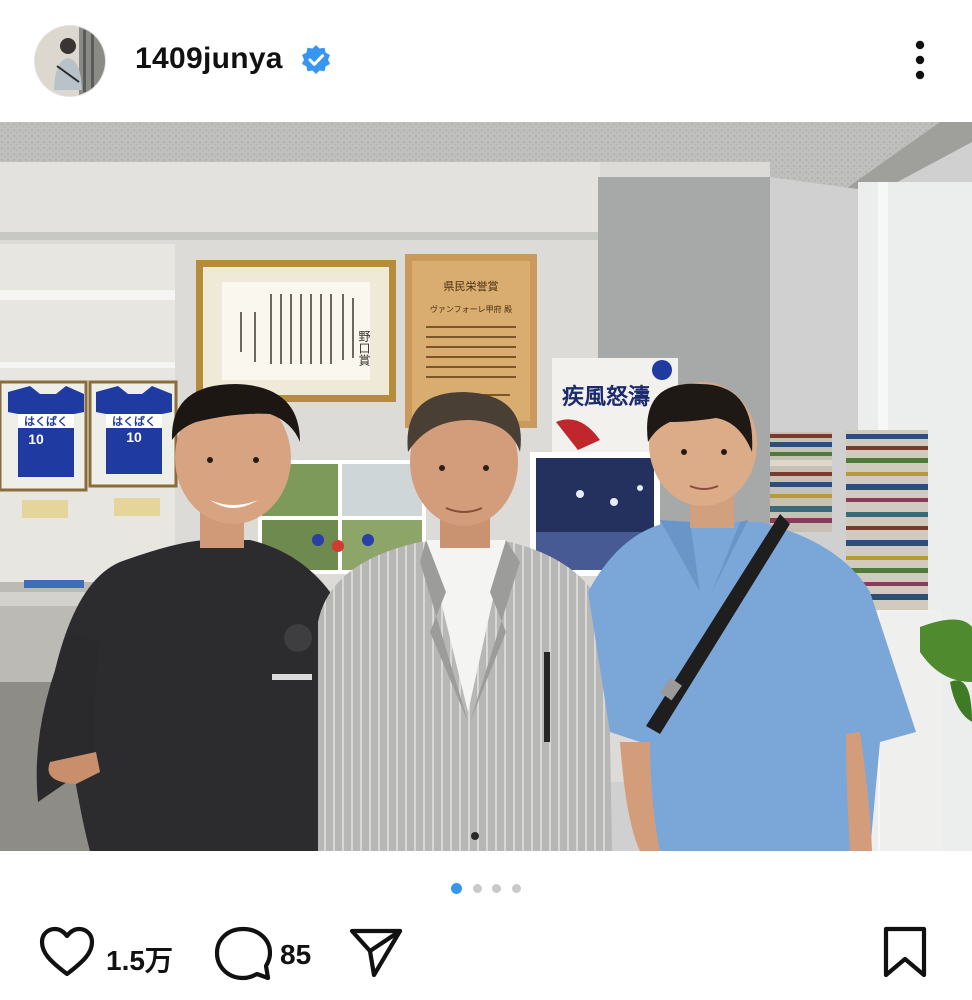 The height and width of the screenshot is (1000, 972). I want to click on like-button, so click(67, 954).